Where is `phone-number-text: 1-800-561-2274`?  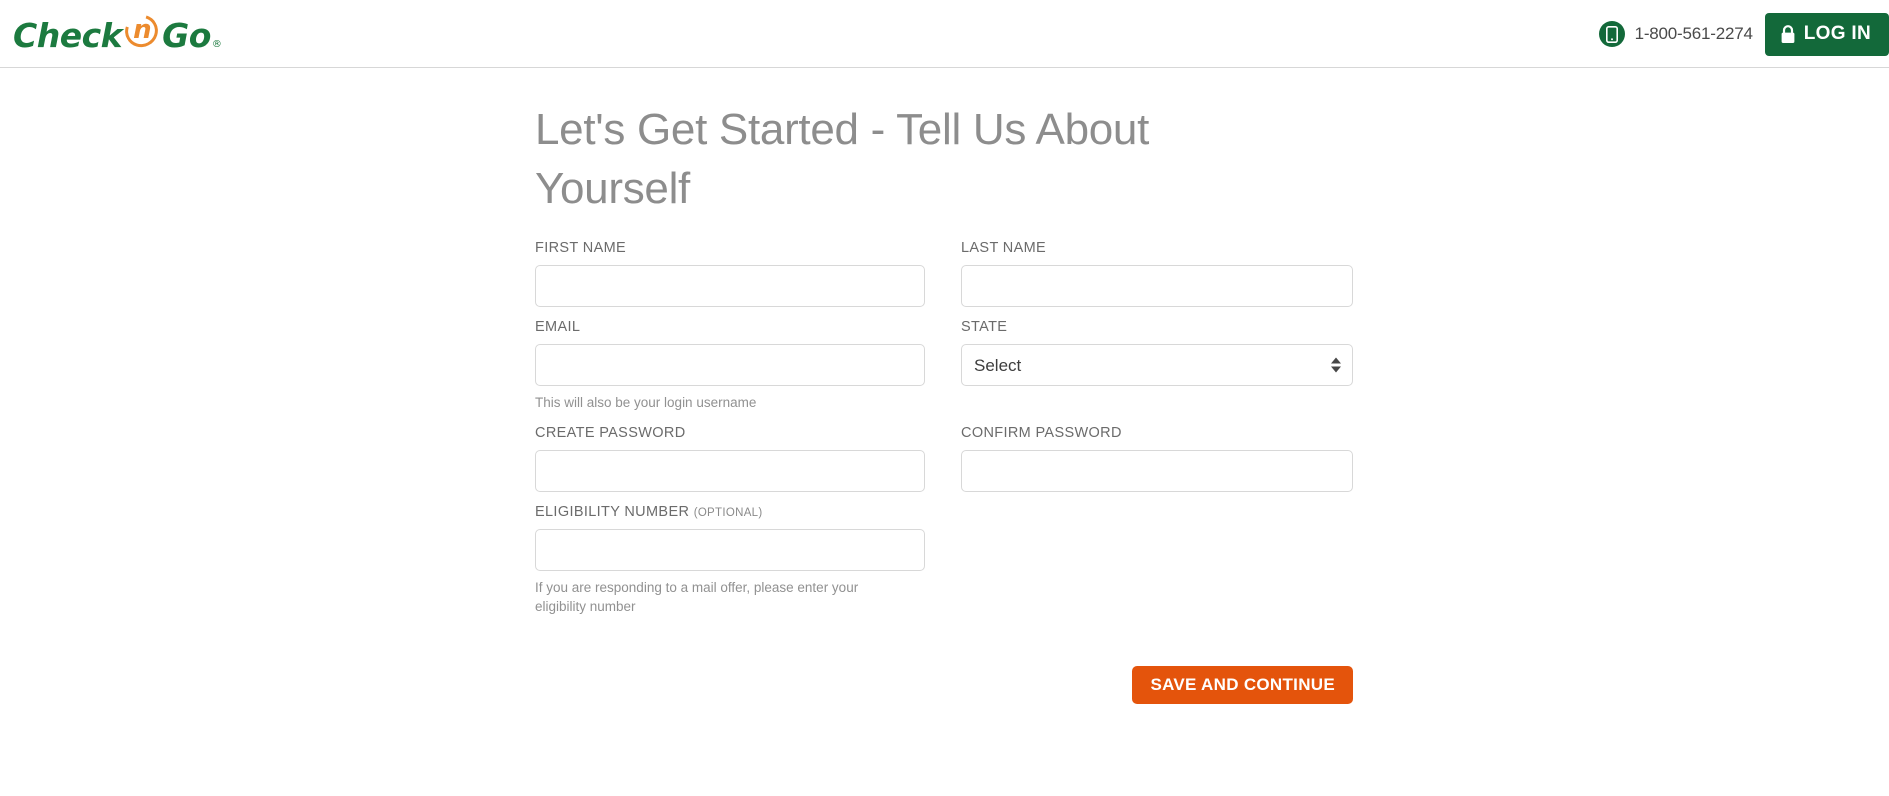 phone-number-text: 1-800-561-2274 is located at coordinates (1693, 33).